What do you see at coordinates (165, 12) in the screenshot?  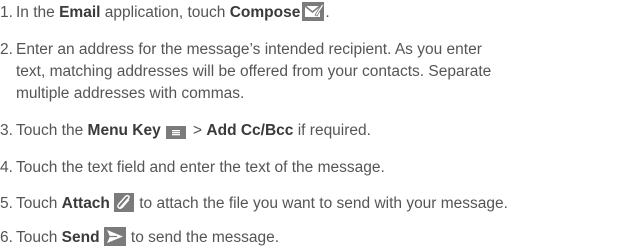 I see `step-text: application, touch` at bounding box center [165, 12].